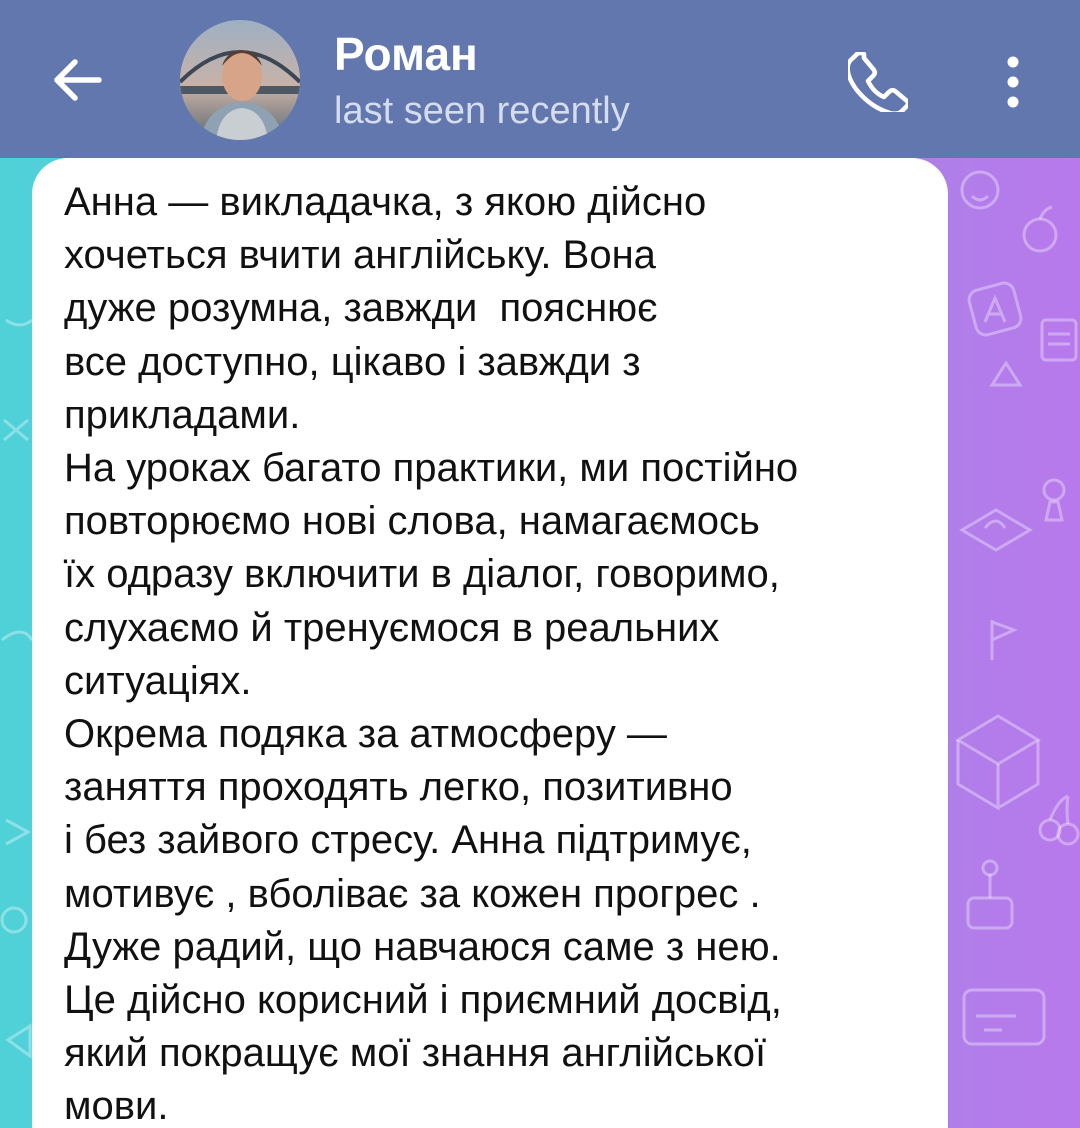 The width and height of the screenshot is (1080, 1128). Describe the element at coordinates (408, 840) in the screenshot. I see `message-line: і без зайвого стресу. Анна підтримує,` at that location.